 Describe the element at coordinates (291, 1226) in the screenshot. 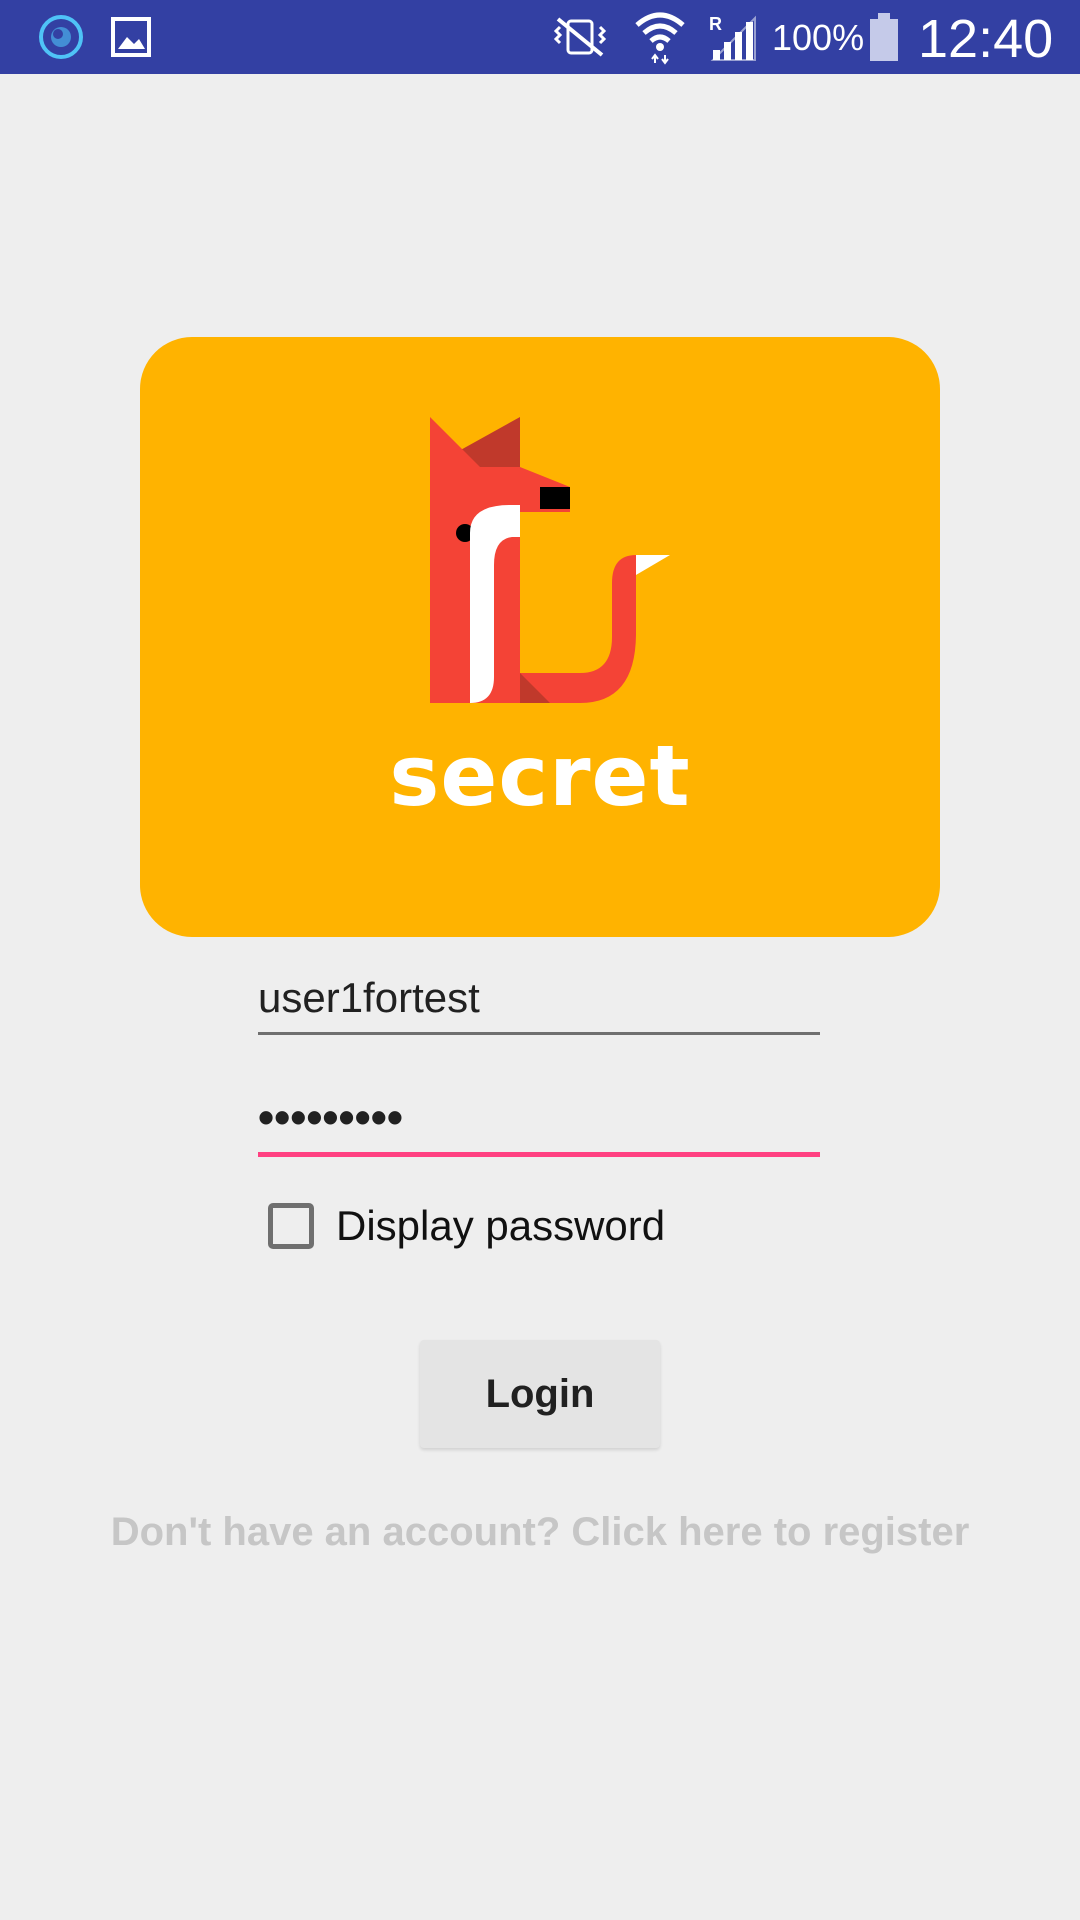

I see `display-password-checkbox` at that location.